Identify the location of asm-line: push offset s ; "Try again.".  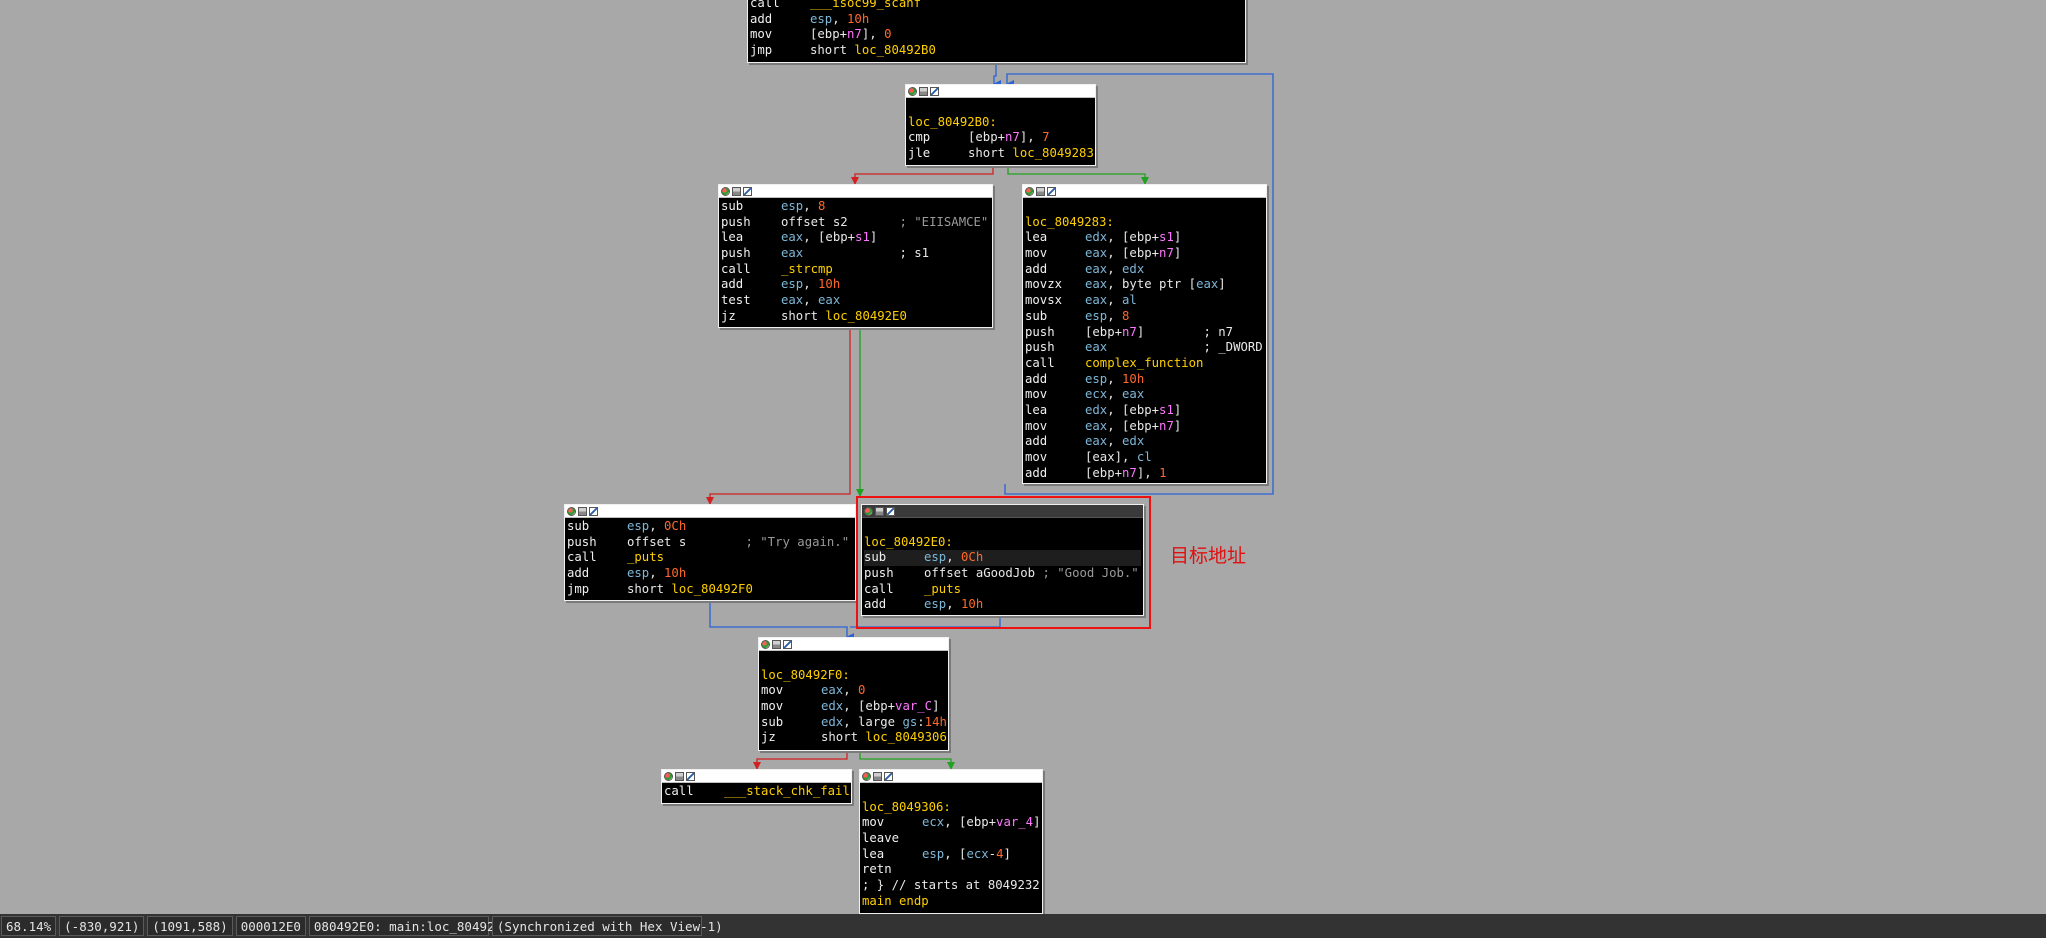
(710, 543).